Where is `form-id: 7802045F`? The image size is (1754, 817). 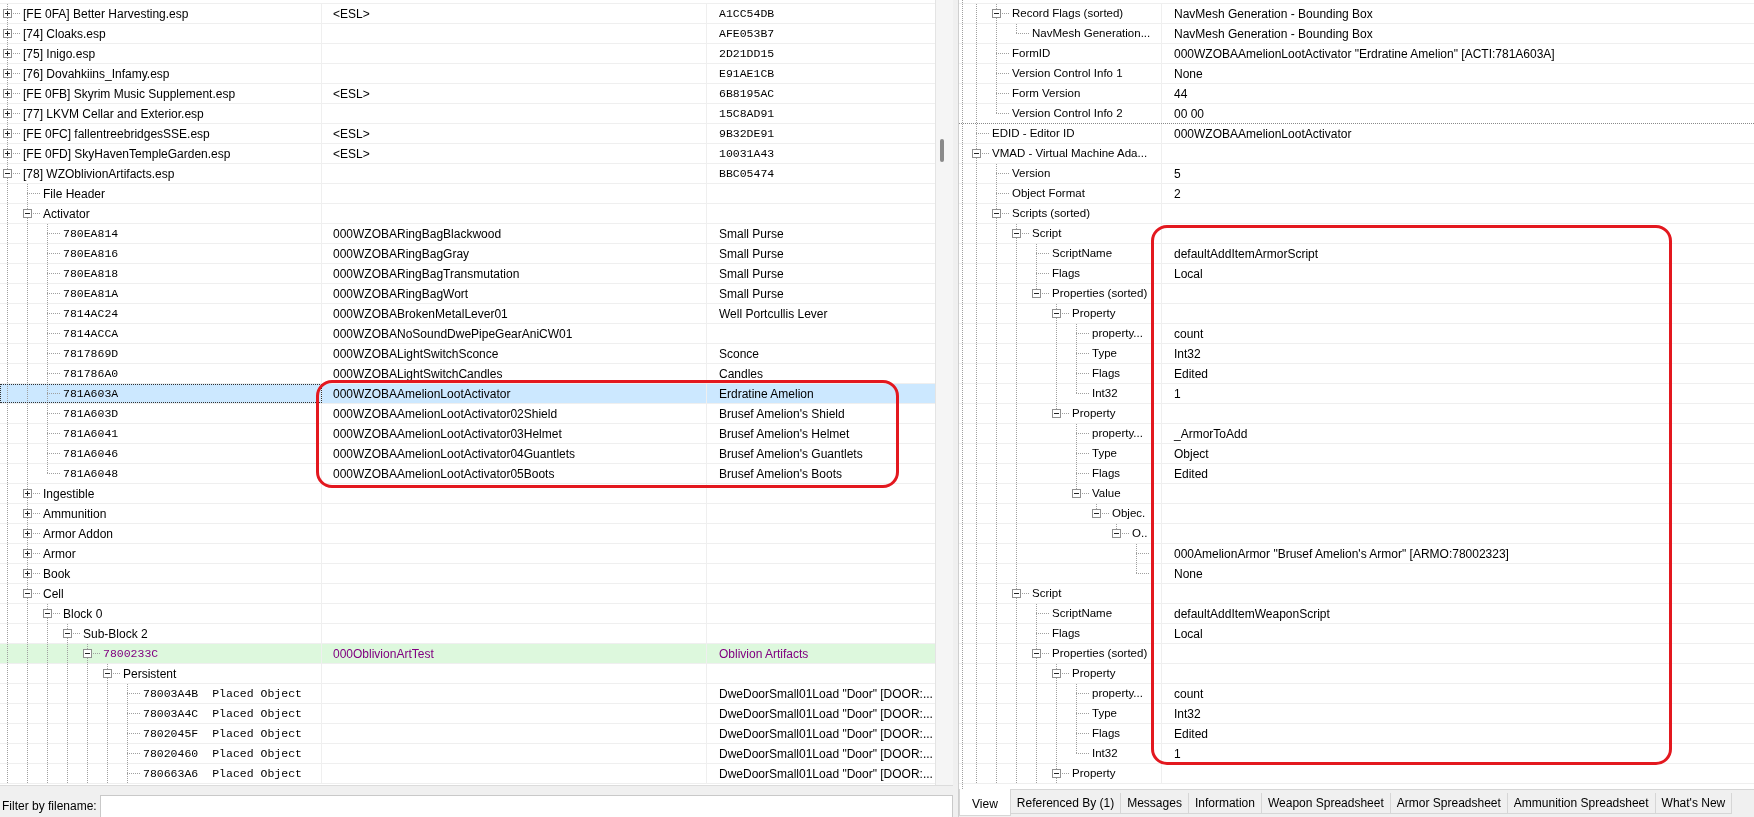
form-id: 7802045F is located at coordinates (171, 733).